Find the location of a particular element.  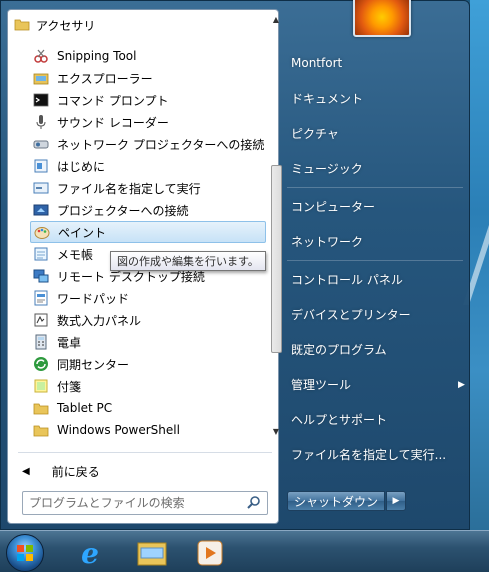

sync-center-icon is located at coordinates (41, 364).